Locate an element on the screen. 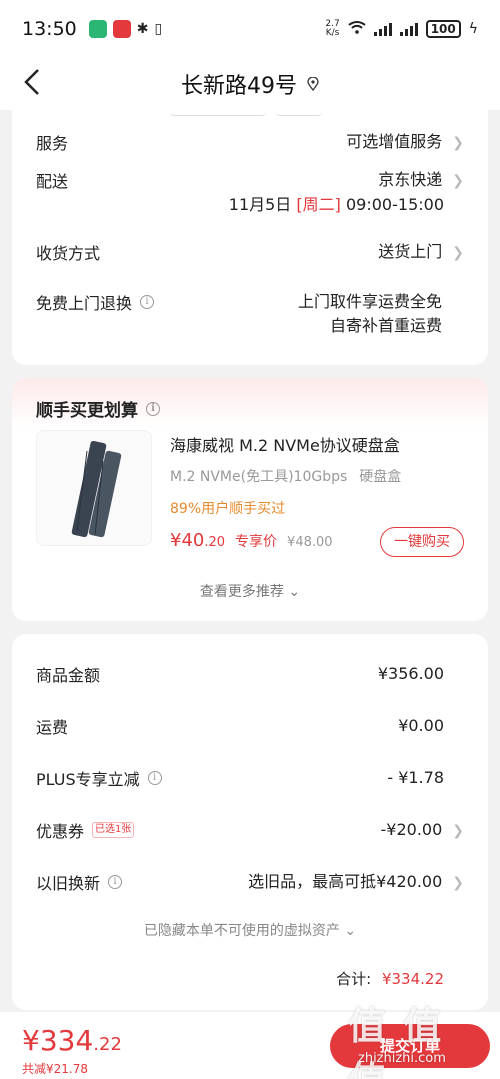  product-image is located at coordinates (94, 488).